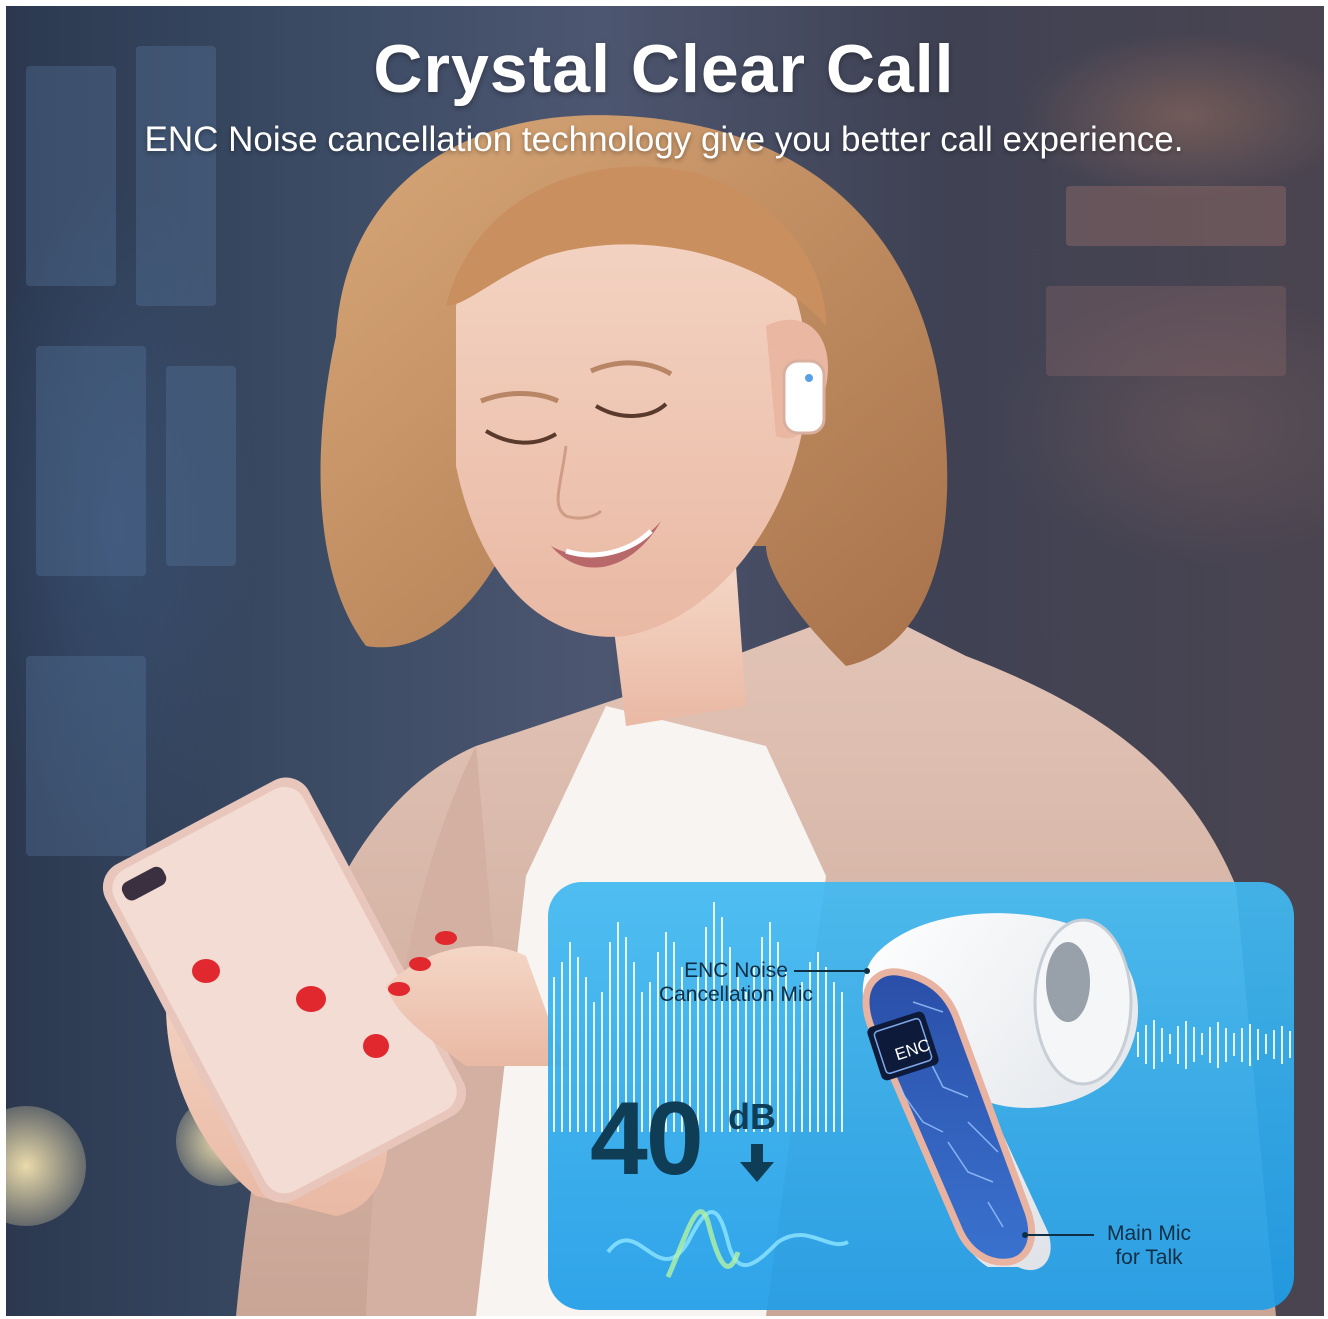 Image resolution: width=1328 pixels, height=1319 pixels. I want to click on main-mic-callout: Main Mic for Talk, so click(1149, 1246).